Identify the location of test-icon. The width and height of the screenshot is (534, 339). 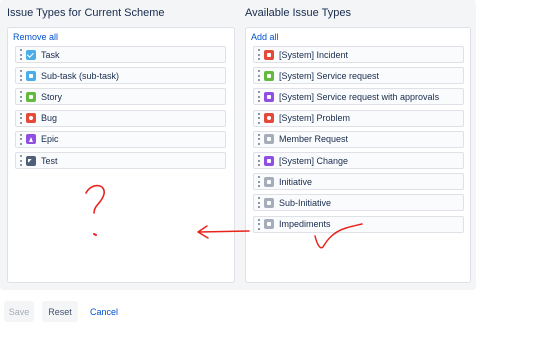
(31, 160).